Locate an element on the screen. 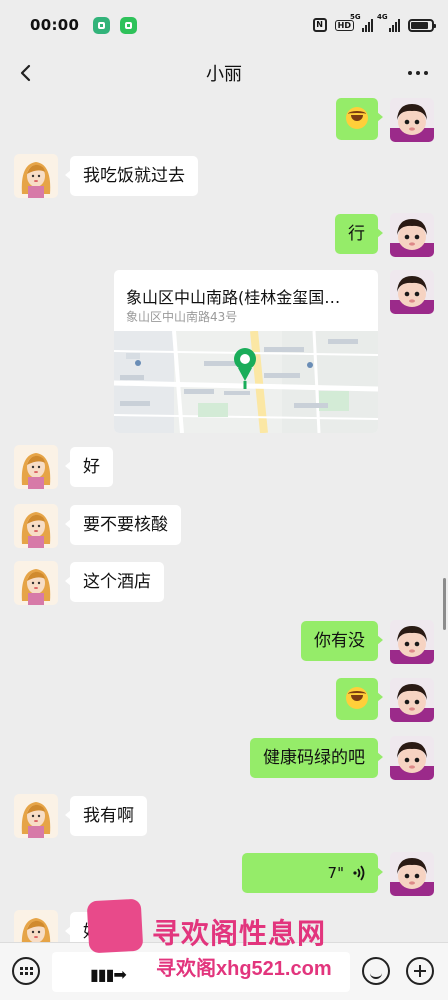 The image size is (448, 1000). location-map-preview is located at coordinates (246, 382).